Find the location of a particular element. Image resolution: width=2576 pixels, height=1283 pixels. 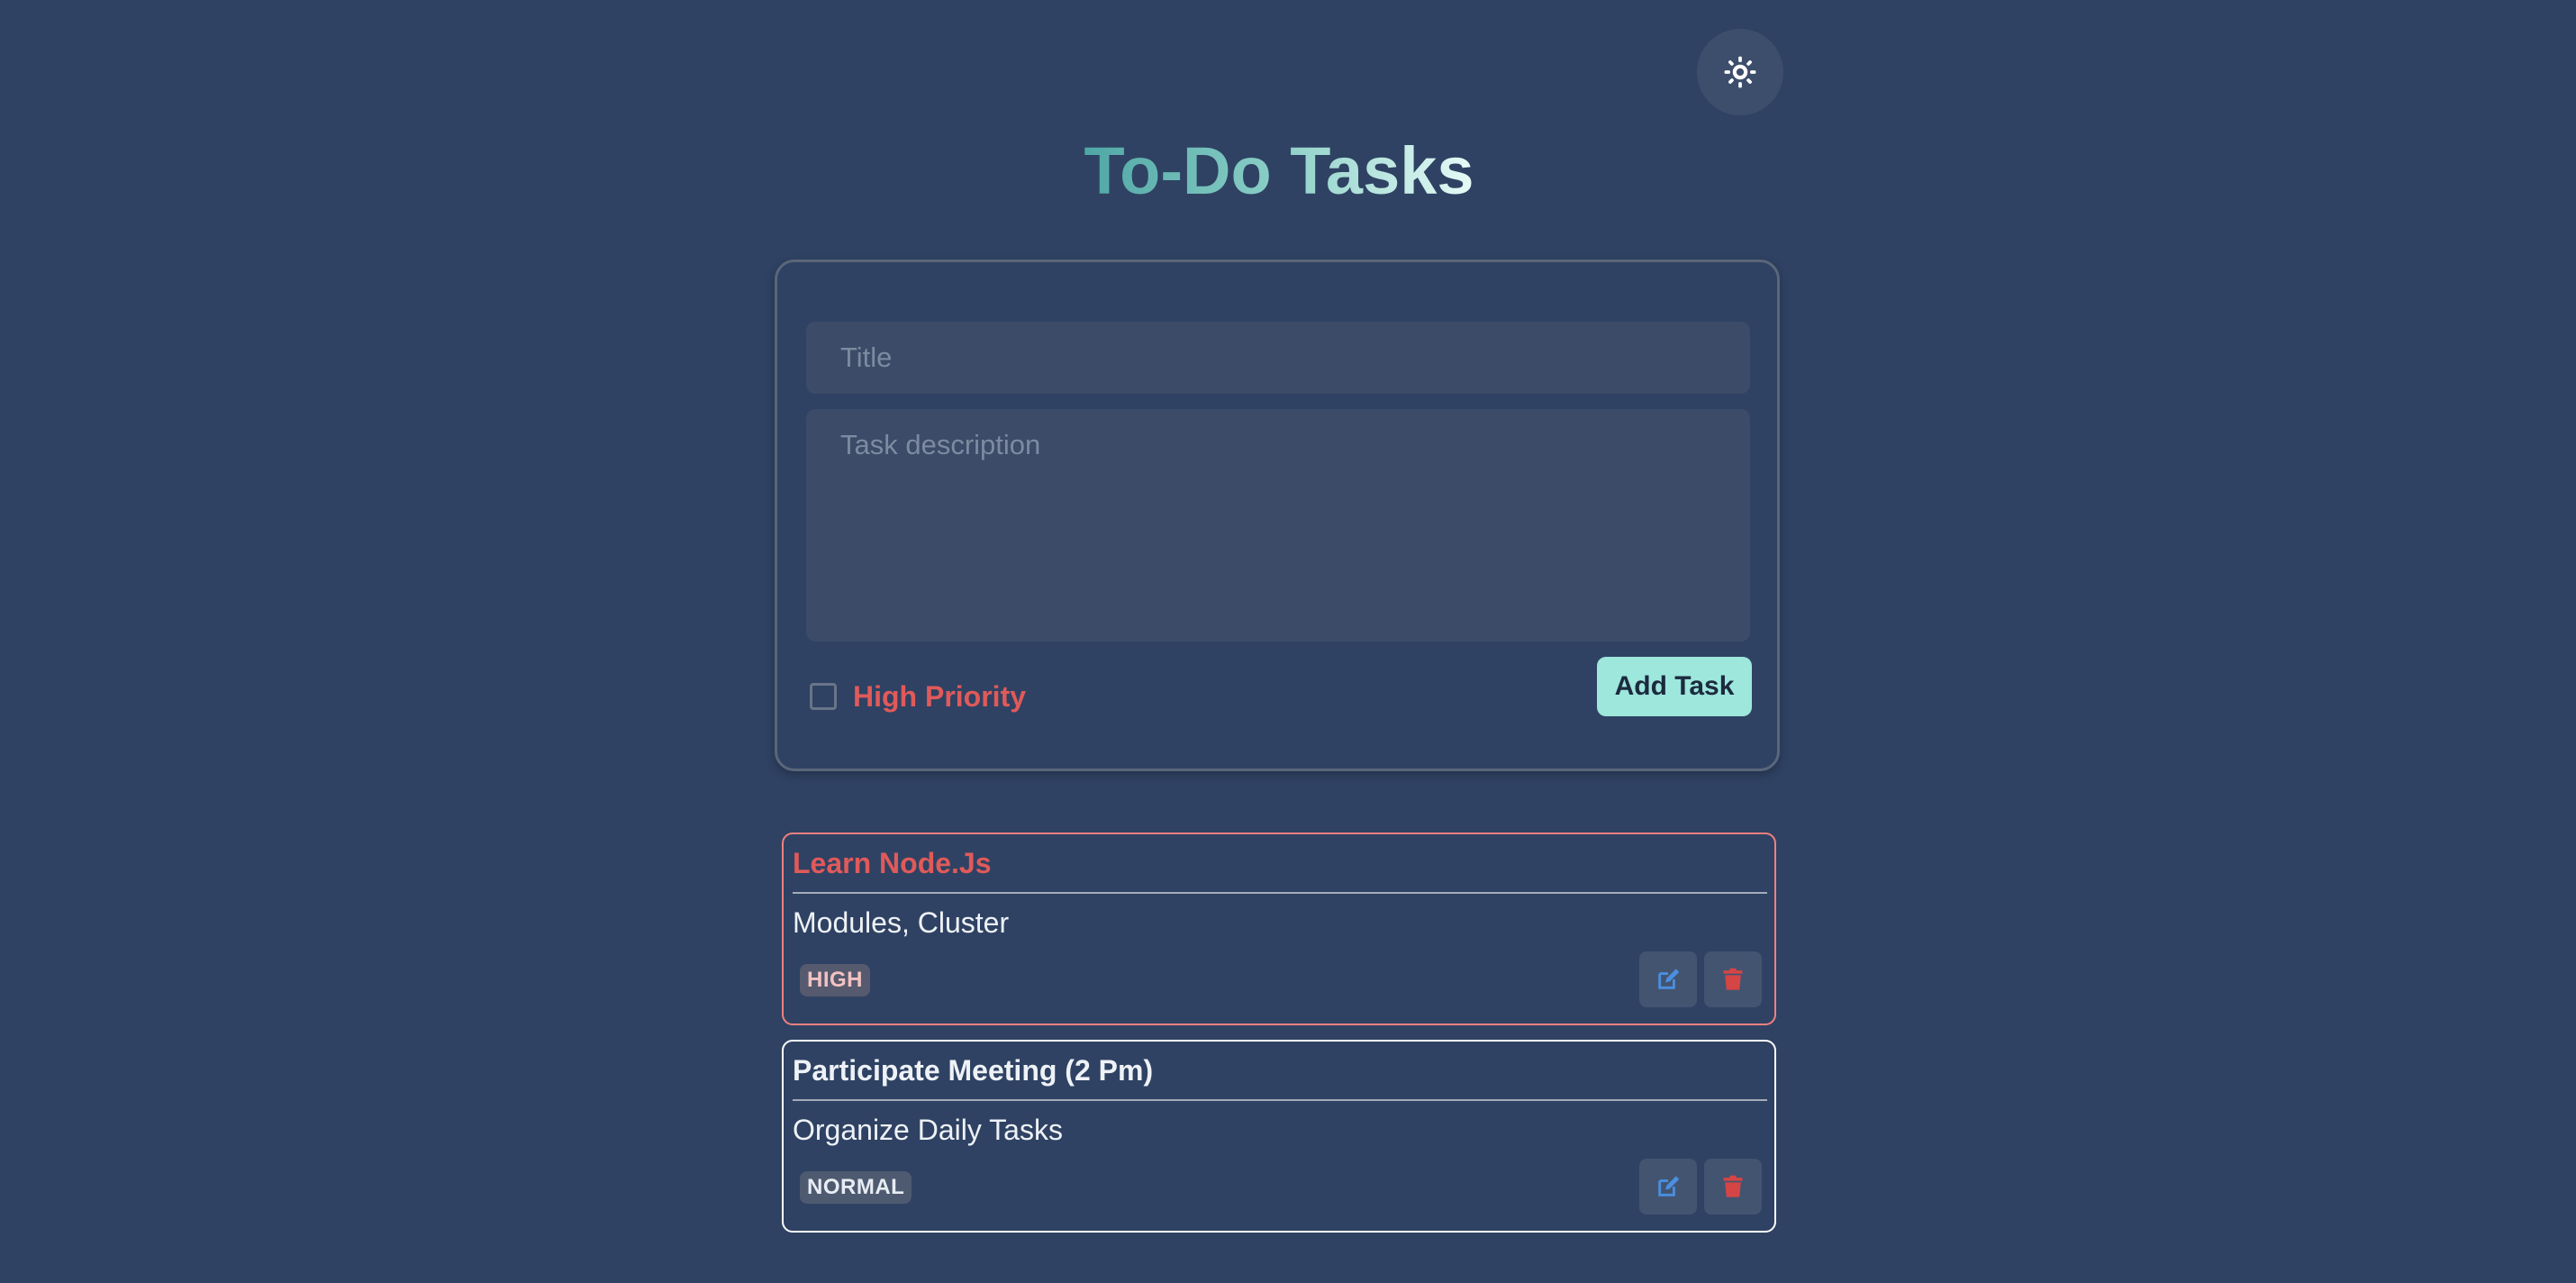

description-input is located at coordinates (1278, 525).